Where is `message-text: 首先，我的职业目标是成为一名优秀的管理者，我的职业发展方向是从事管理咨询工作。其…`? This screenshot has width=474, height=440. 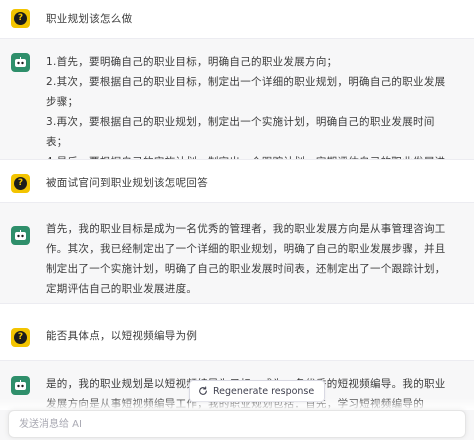
message-text: 首先，我的职业目标是成为一名优秀的管理者，我的职业发展方向是从事管理咨询工作。其… is located at coordinates (246, 259).